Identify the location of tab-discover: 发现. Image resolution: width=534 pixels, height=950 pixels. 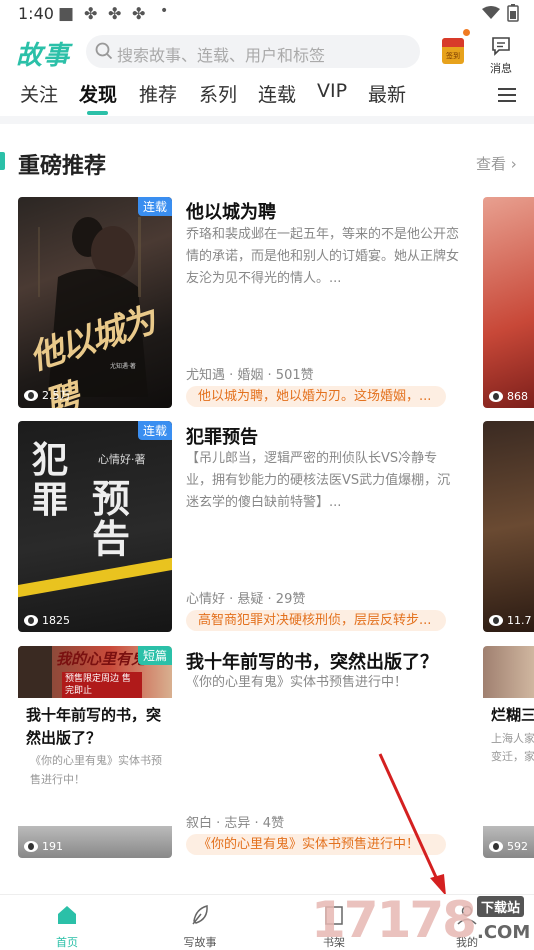
(98, 93).